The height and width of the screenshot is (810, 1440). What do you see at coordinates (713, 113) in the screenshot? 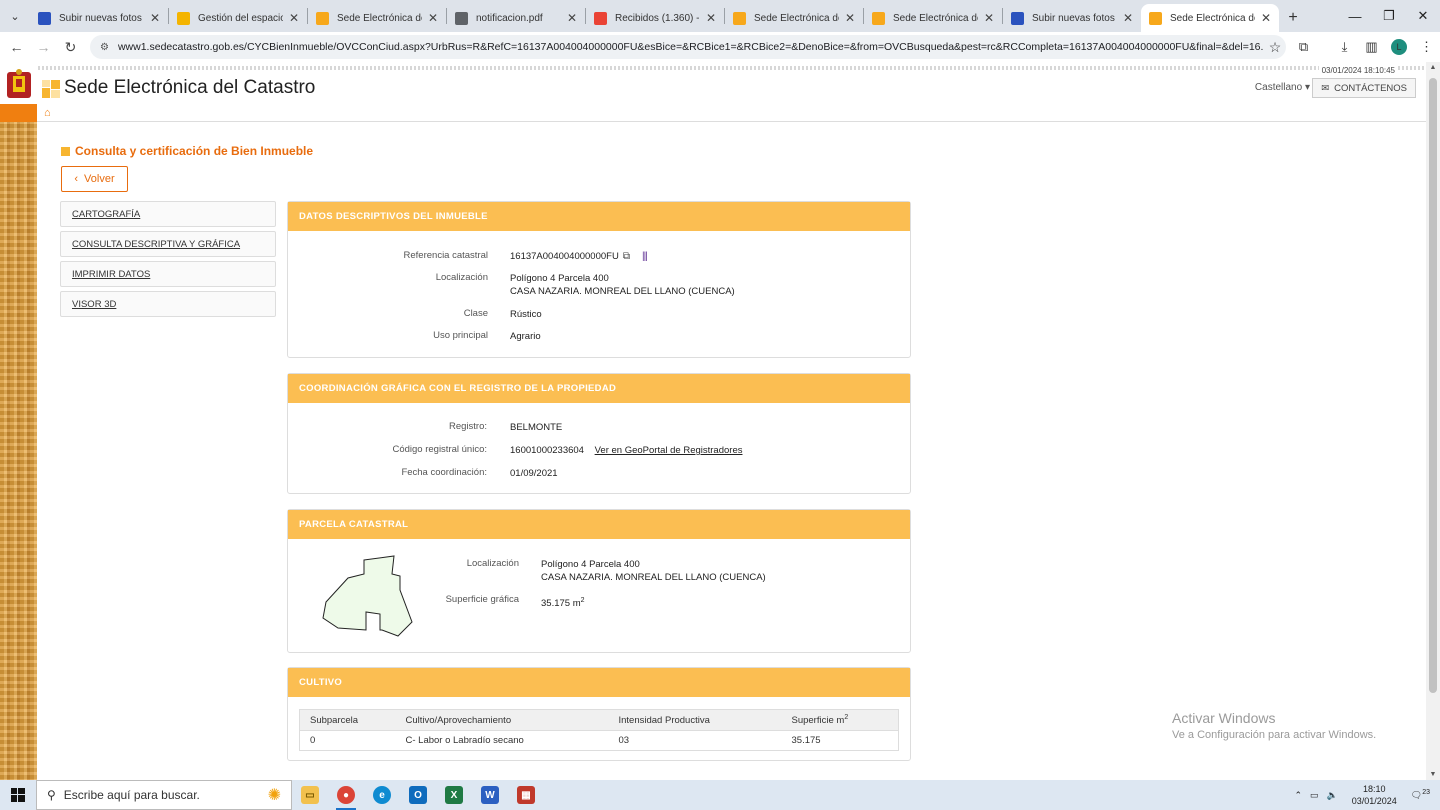
I see `breadcrumb-bar: ⌂` at bounding box center [713, 113].